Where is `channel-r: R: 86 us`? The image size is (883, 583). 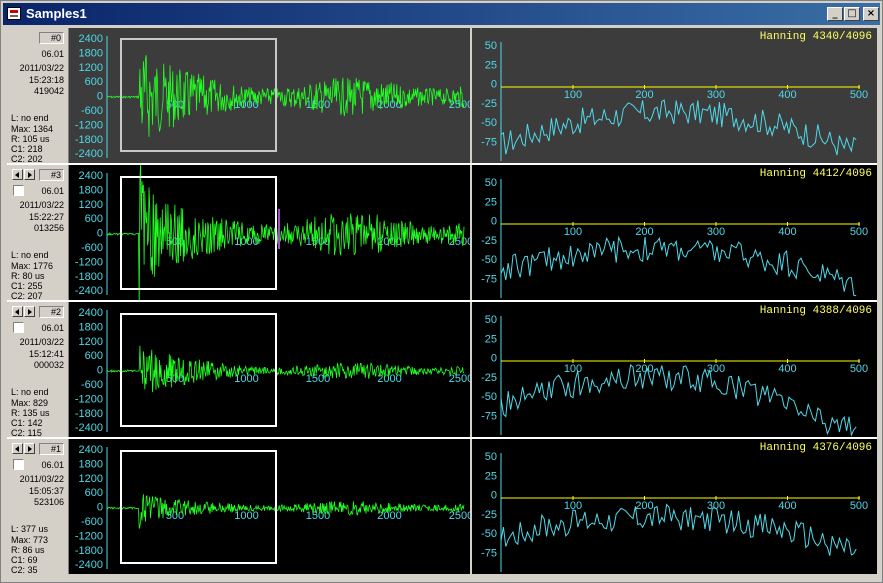
channel-r: R: 86 us is located at coordinates (28, 550).